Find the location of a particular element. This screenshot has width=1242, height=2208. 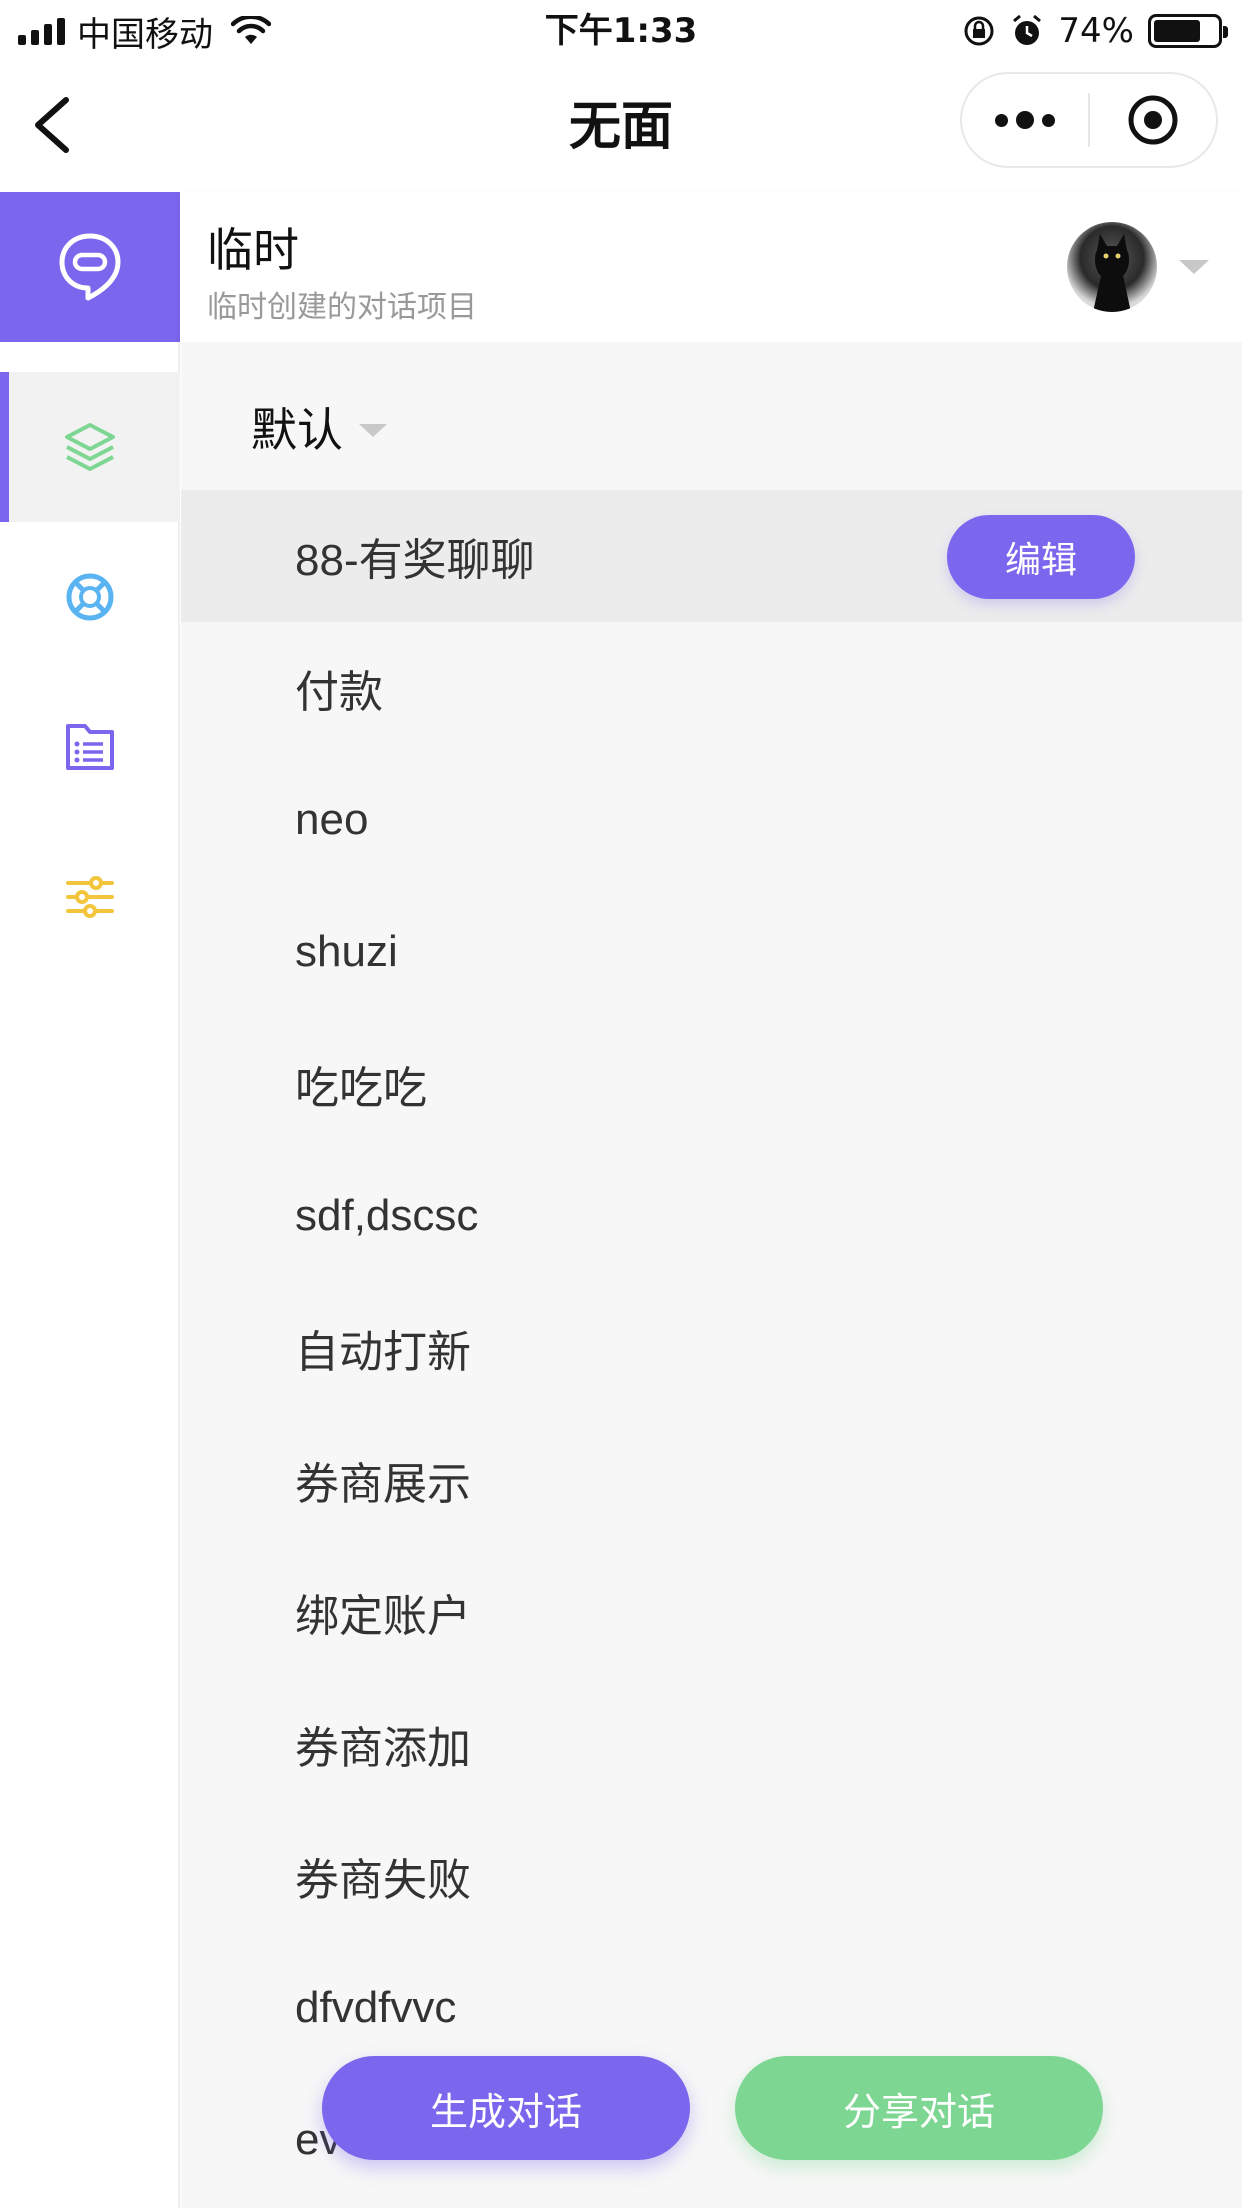

group-title: 默认 is located at coordinates (297, 430).